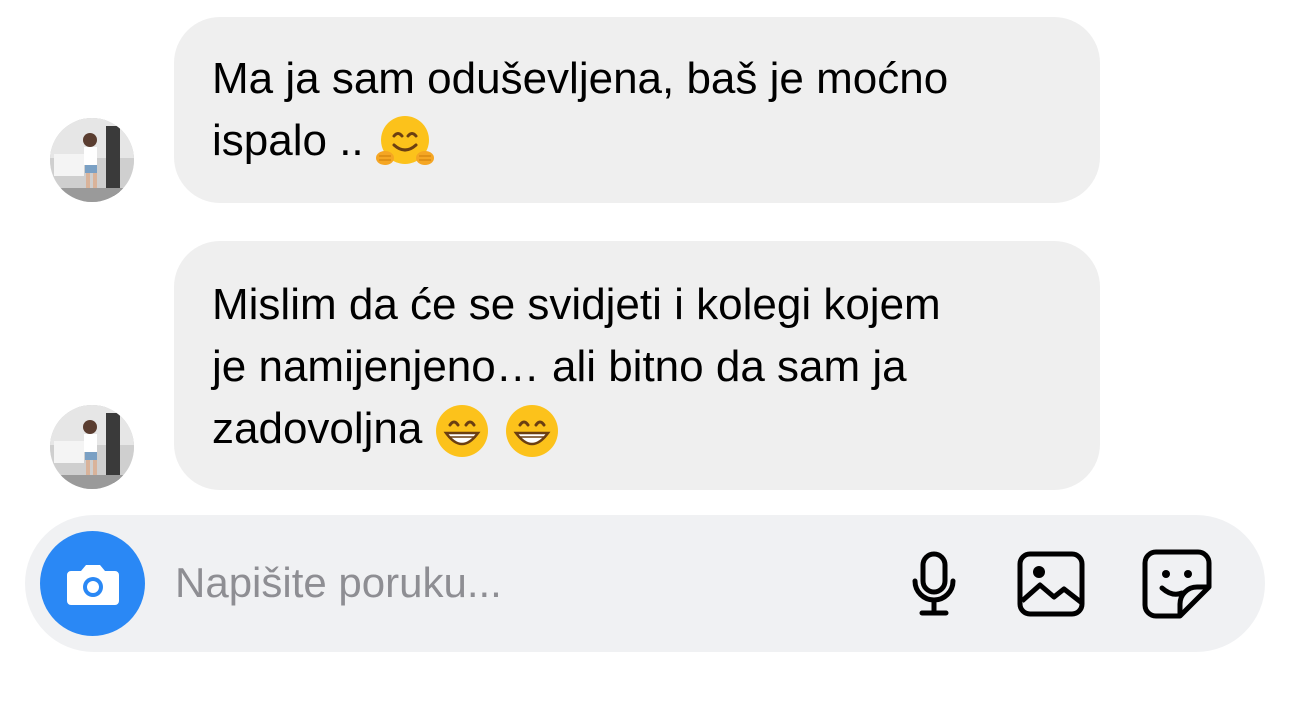 The height and width of the screenshot is (709, 1290). I want to click on message-line: je namijenjeno… ali bitno da sam ja, so click(559, 366).